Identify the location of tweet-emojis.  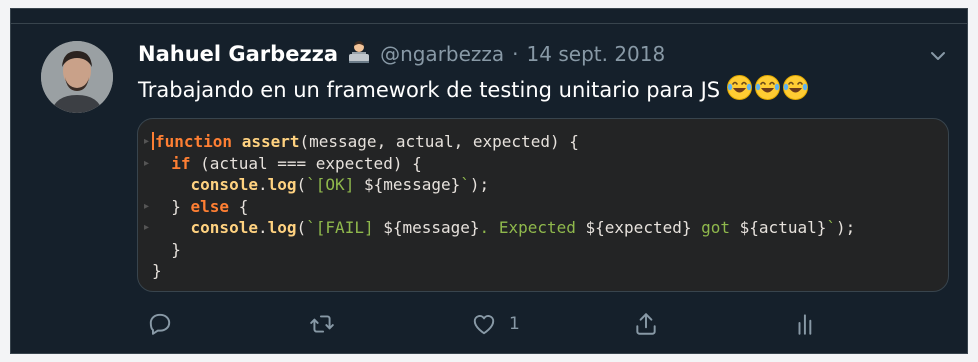
(767, 90).